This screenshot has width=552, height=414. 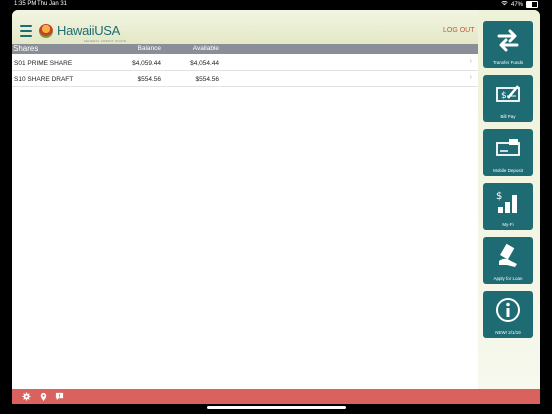 What do you see at coordinates (504, 4) in the screenshot?
I see `wifi-icon` at bounding box center [504, 4].